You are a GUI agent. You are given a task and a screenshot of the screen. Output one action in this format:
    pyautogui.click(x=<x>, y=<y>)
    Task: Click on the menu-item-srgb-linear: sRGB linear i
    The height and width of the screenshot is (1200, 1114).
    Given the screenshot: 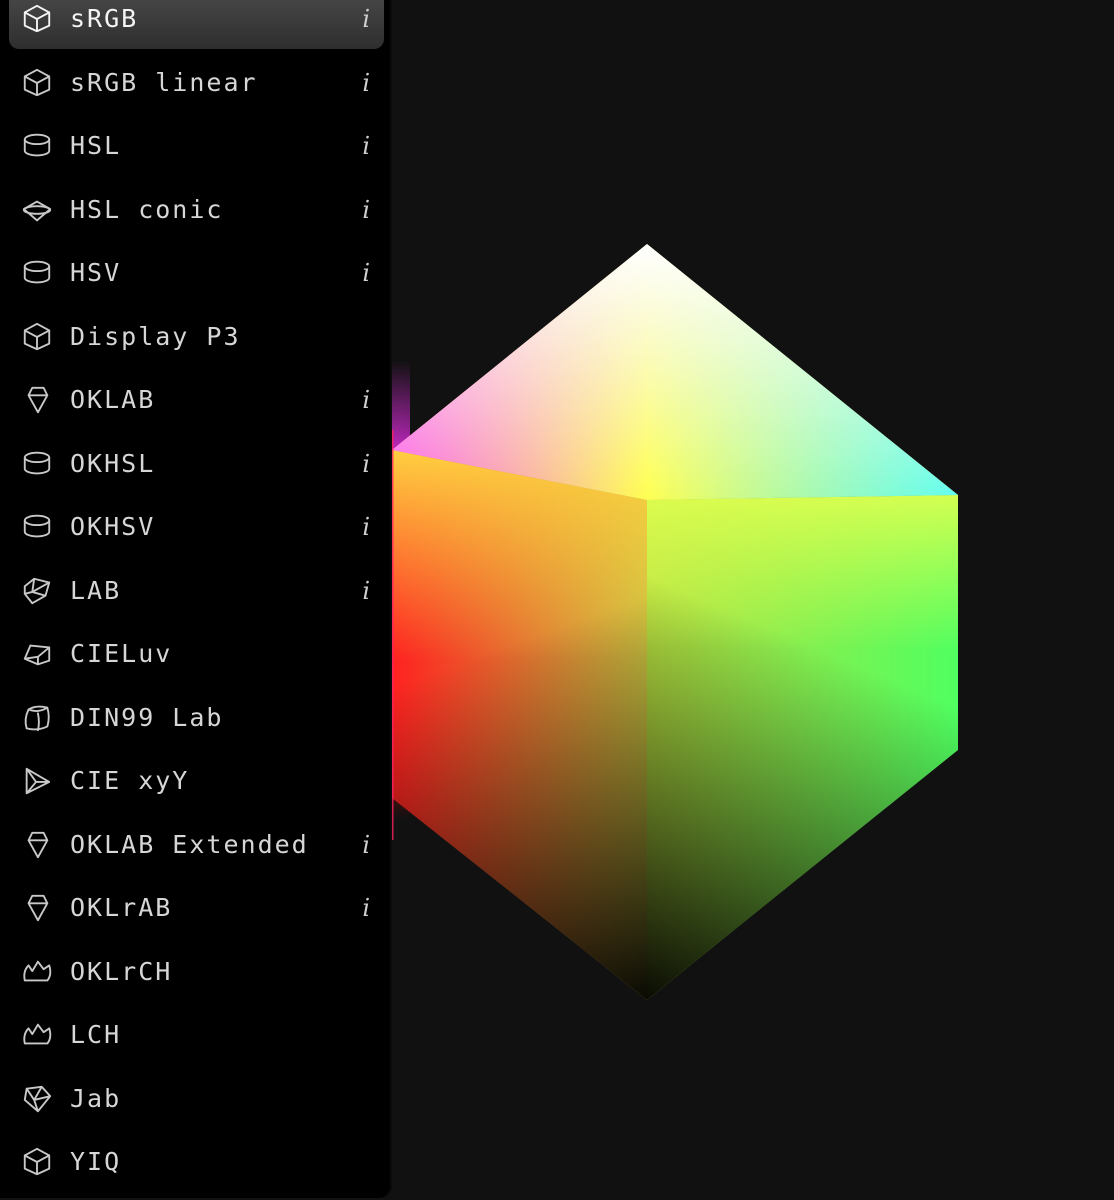 What is the action you would take?
    pyautogui.click(x=196, y=83)
    